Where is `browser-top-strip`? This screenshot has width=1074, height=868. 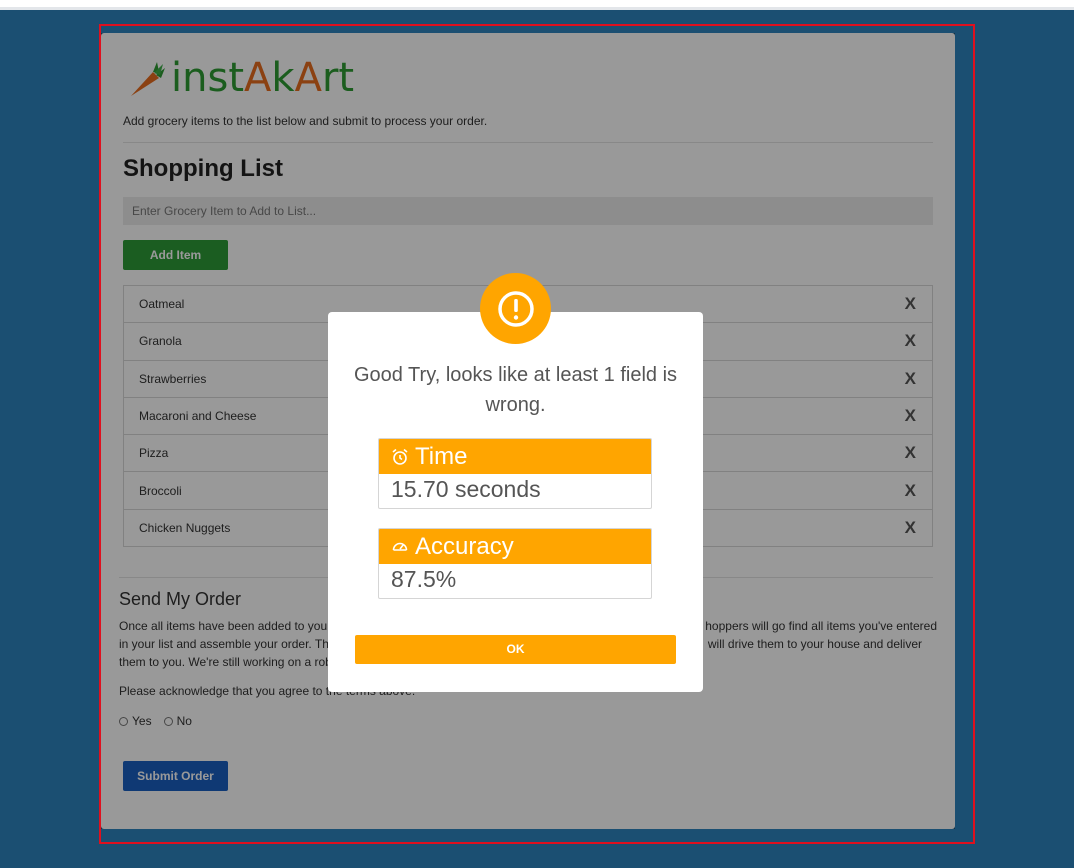 browser-top-strip is located at coordinates (537, 5).